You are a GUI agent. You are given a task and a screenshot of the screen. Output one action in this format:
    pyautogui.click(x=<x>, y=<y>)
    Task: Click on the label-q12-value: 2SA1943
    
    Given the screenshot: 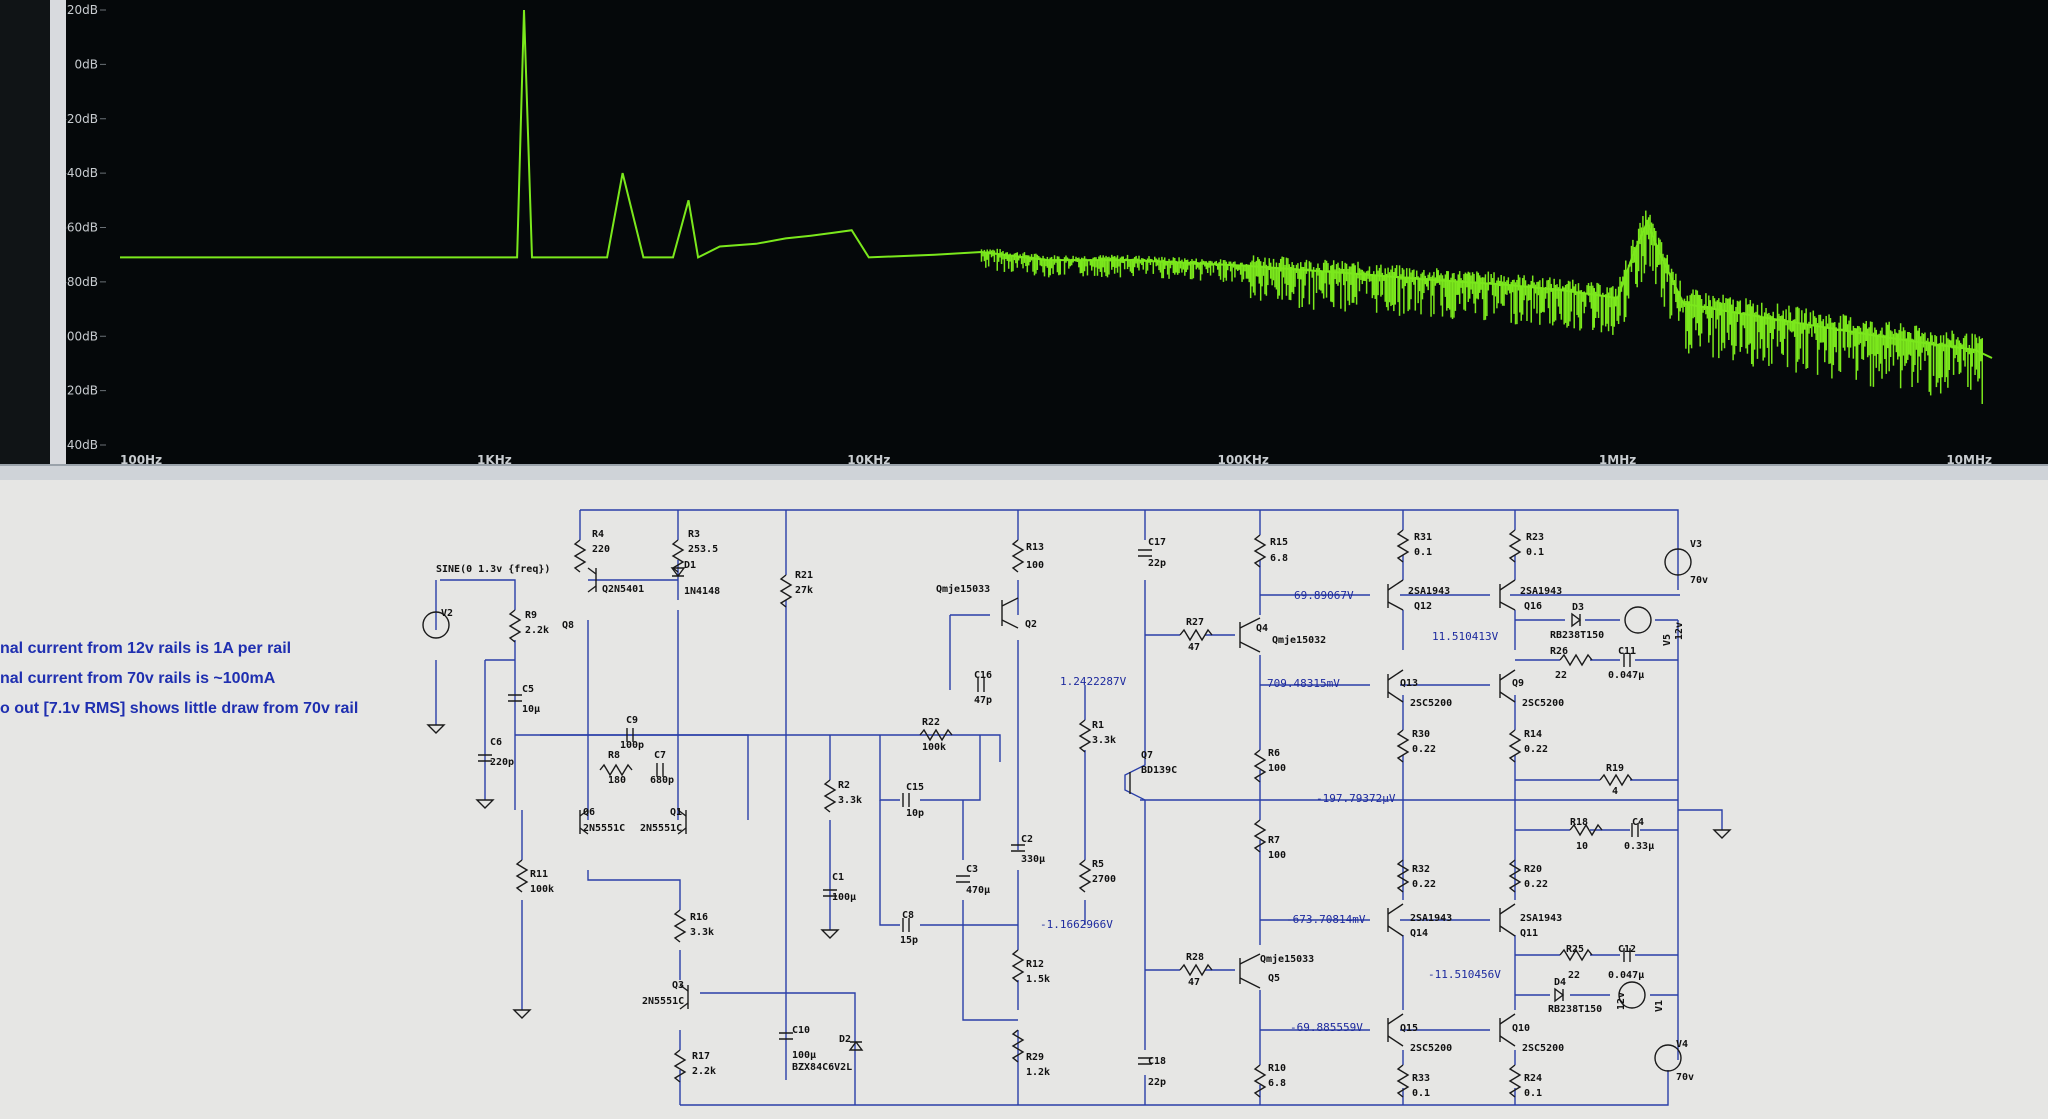 What is the action you would take?
    pyautogui.click(x=1429, y=591)
    